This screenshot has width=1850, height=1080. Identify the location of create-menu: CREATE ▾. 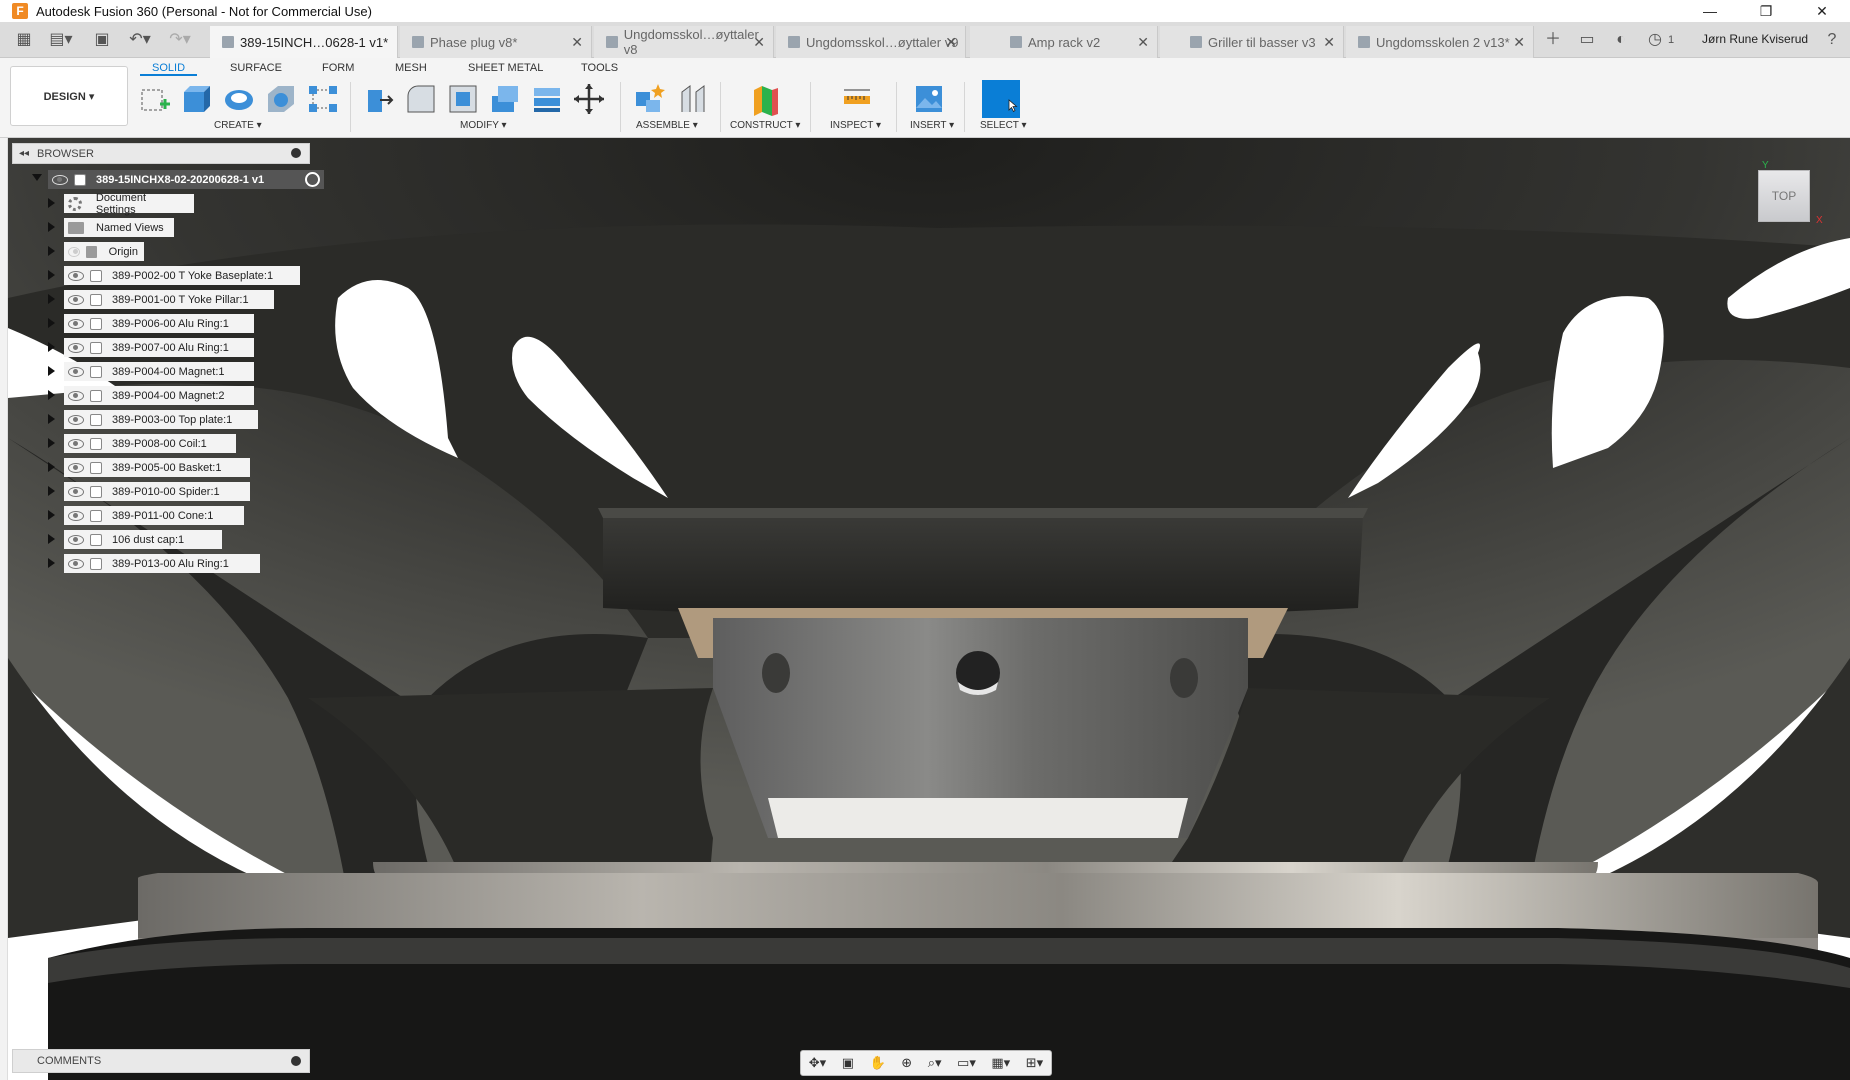
(238, 125).